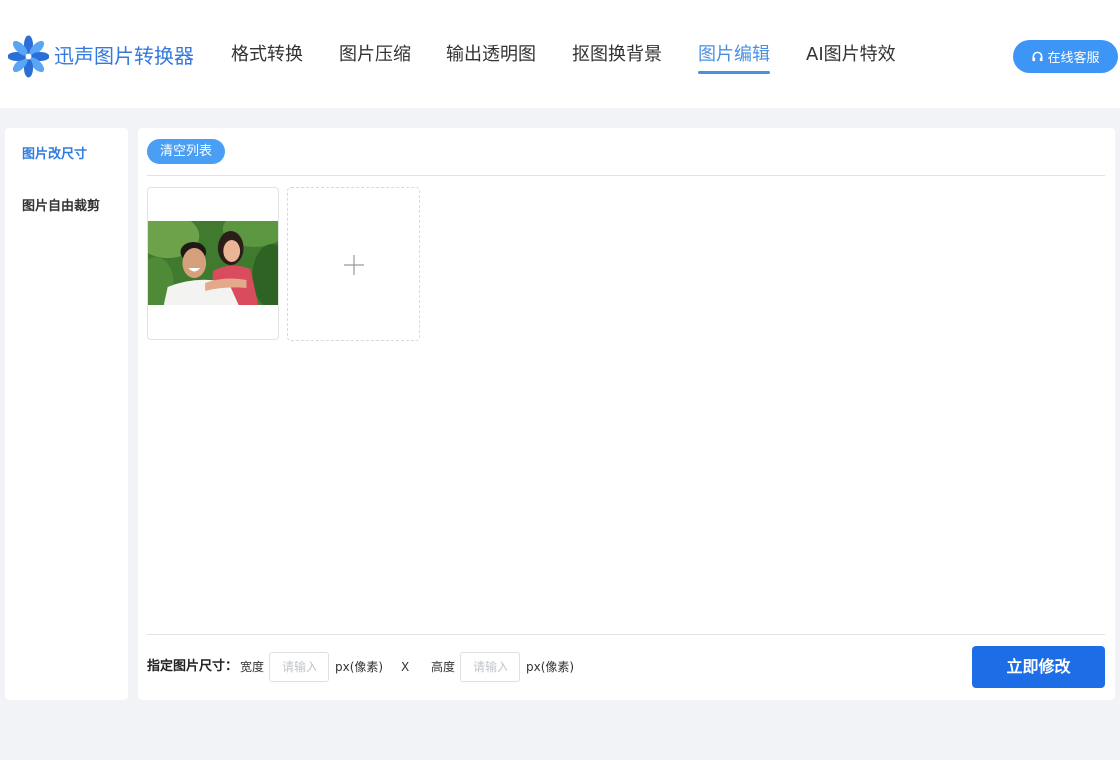  Describe the element at coordinates (1073, 58) in the screenshot. I see `online-service-label: 在线客服` at that location.